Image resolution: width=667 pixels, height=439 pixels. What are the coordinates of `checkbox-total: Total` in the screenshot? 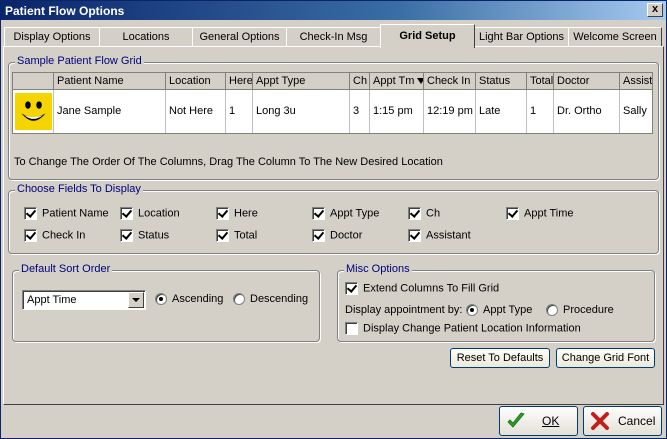 It's located at (236, 236).